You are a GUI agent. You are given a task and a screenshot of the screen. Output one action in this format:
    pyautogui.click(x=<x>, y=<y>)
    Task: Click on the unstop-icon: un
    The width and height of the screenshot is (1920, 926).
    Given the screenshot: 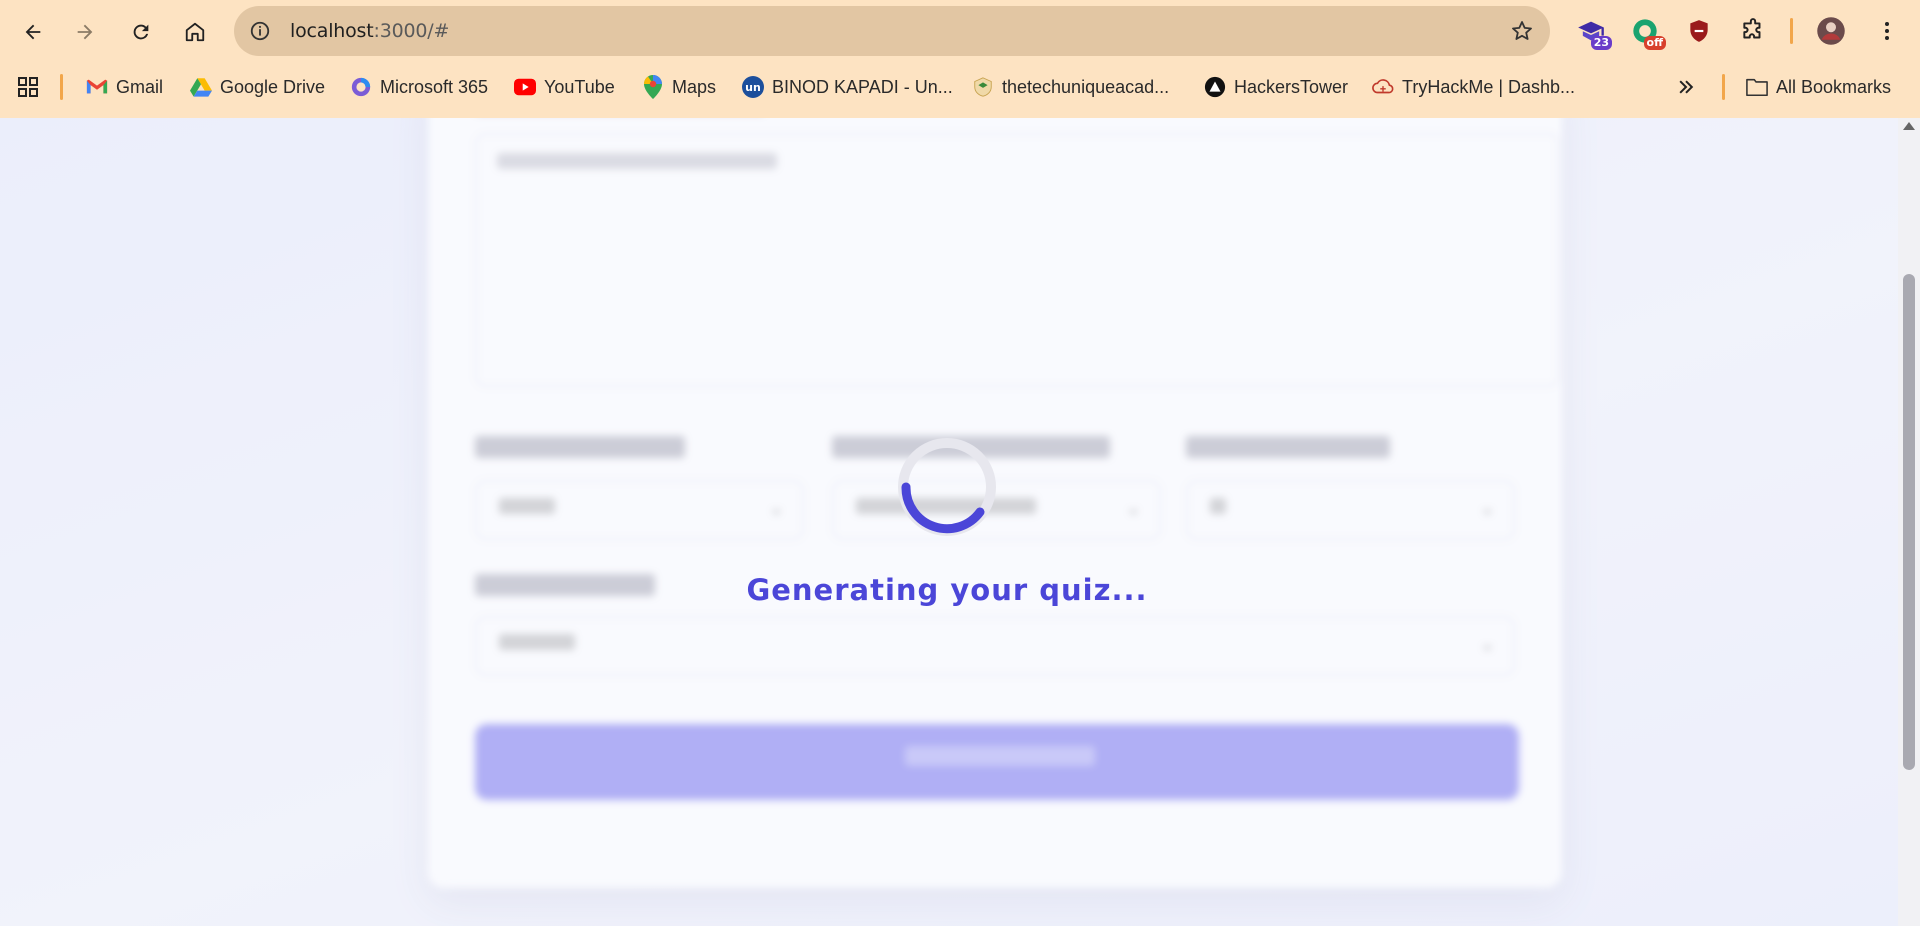 What is the action you would take?
    pyautogui.click(x=753, y=87)
    